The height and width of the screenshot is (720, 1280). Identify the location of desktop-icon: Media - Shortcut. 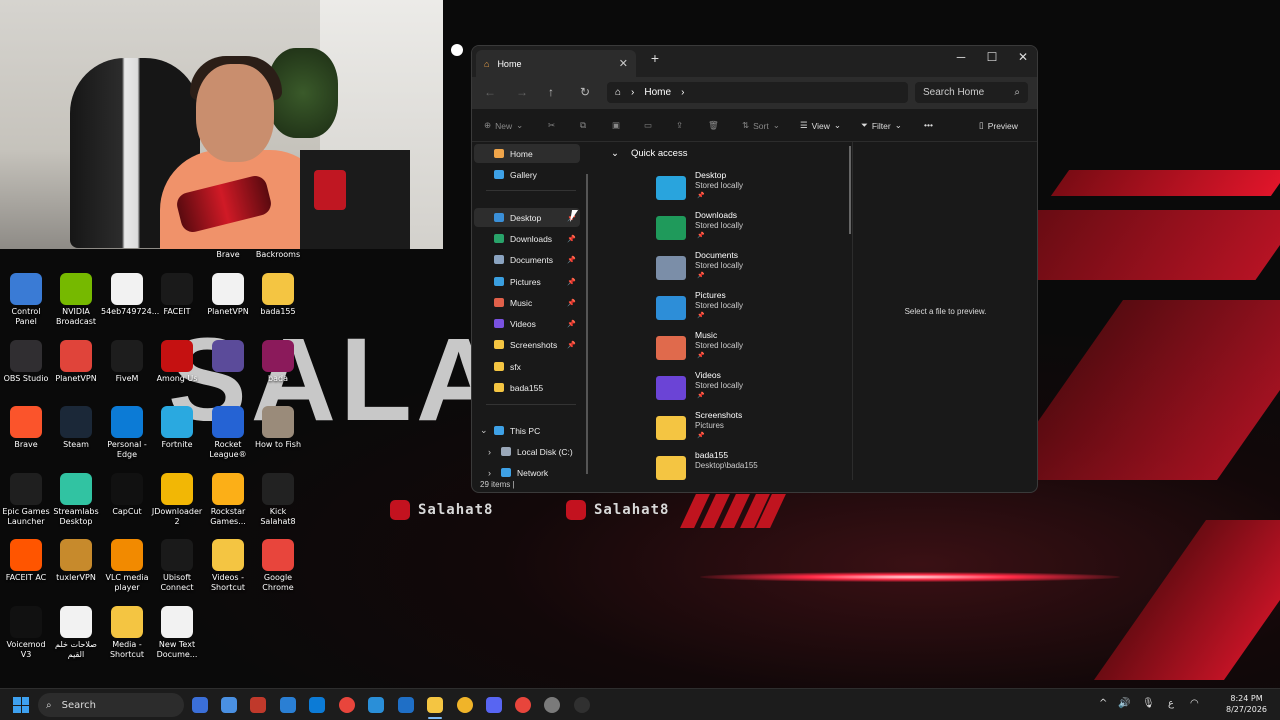
(127, 633).